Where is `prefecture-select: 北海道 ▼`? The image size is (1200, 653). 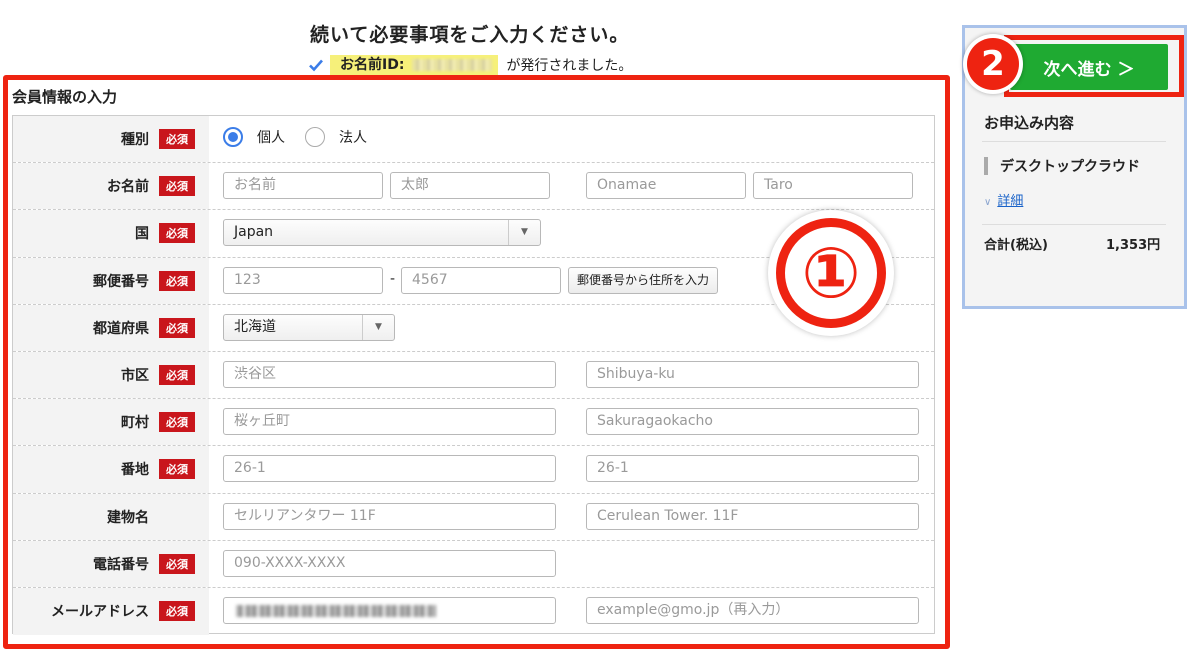
prefecture-select: 北海道 ▼ is located at coordinates (309, 327).